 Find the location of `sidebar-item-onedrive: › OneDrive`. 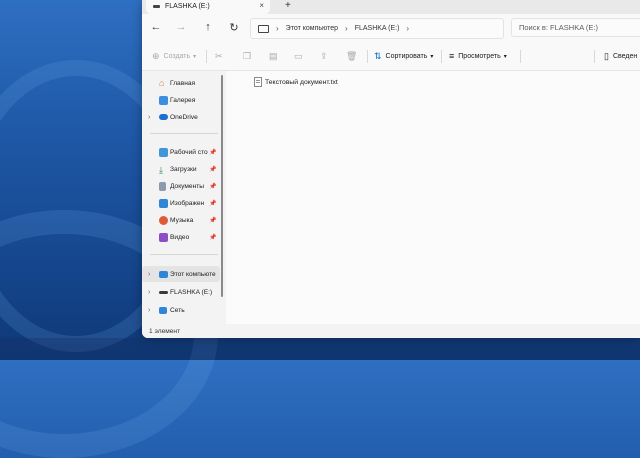

sidebar-item-onedrive: › OneDrive is located at coordinates (181, 117).